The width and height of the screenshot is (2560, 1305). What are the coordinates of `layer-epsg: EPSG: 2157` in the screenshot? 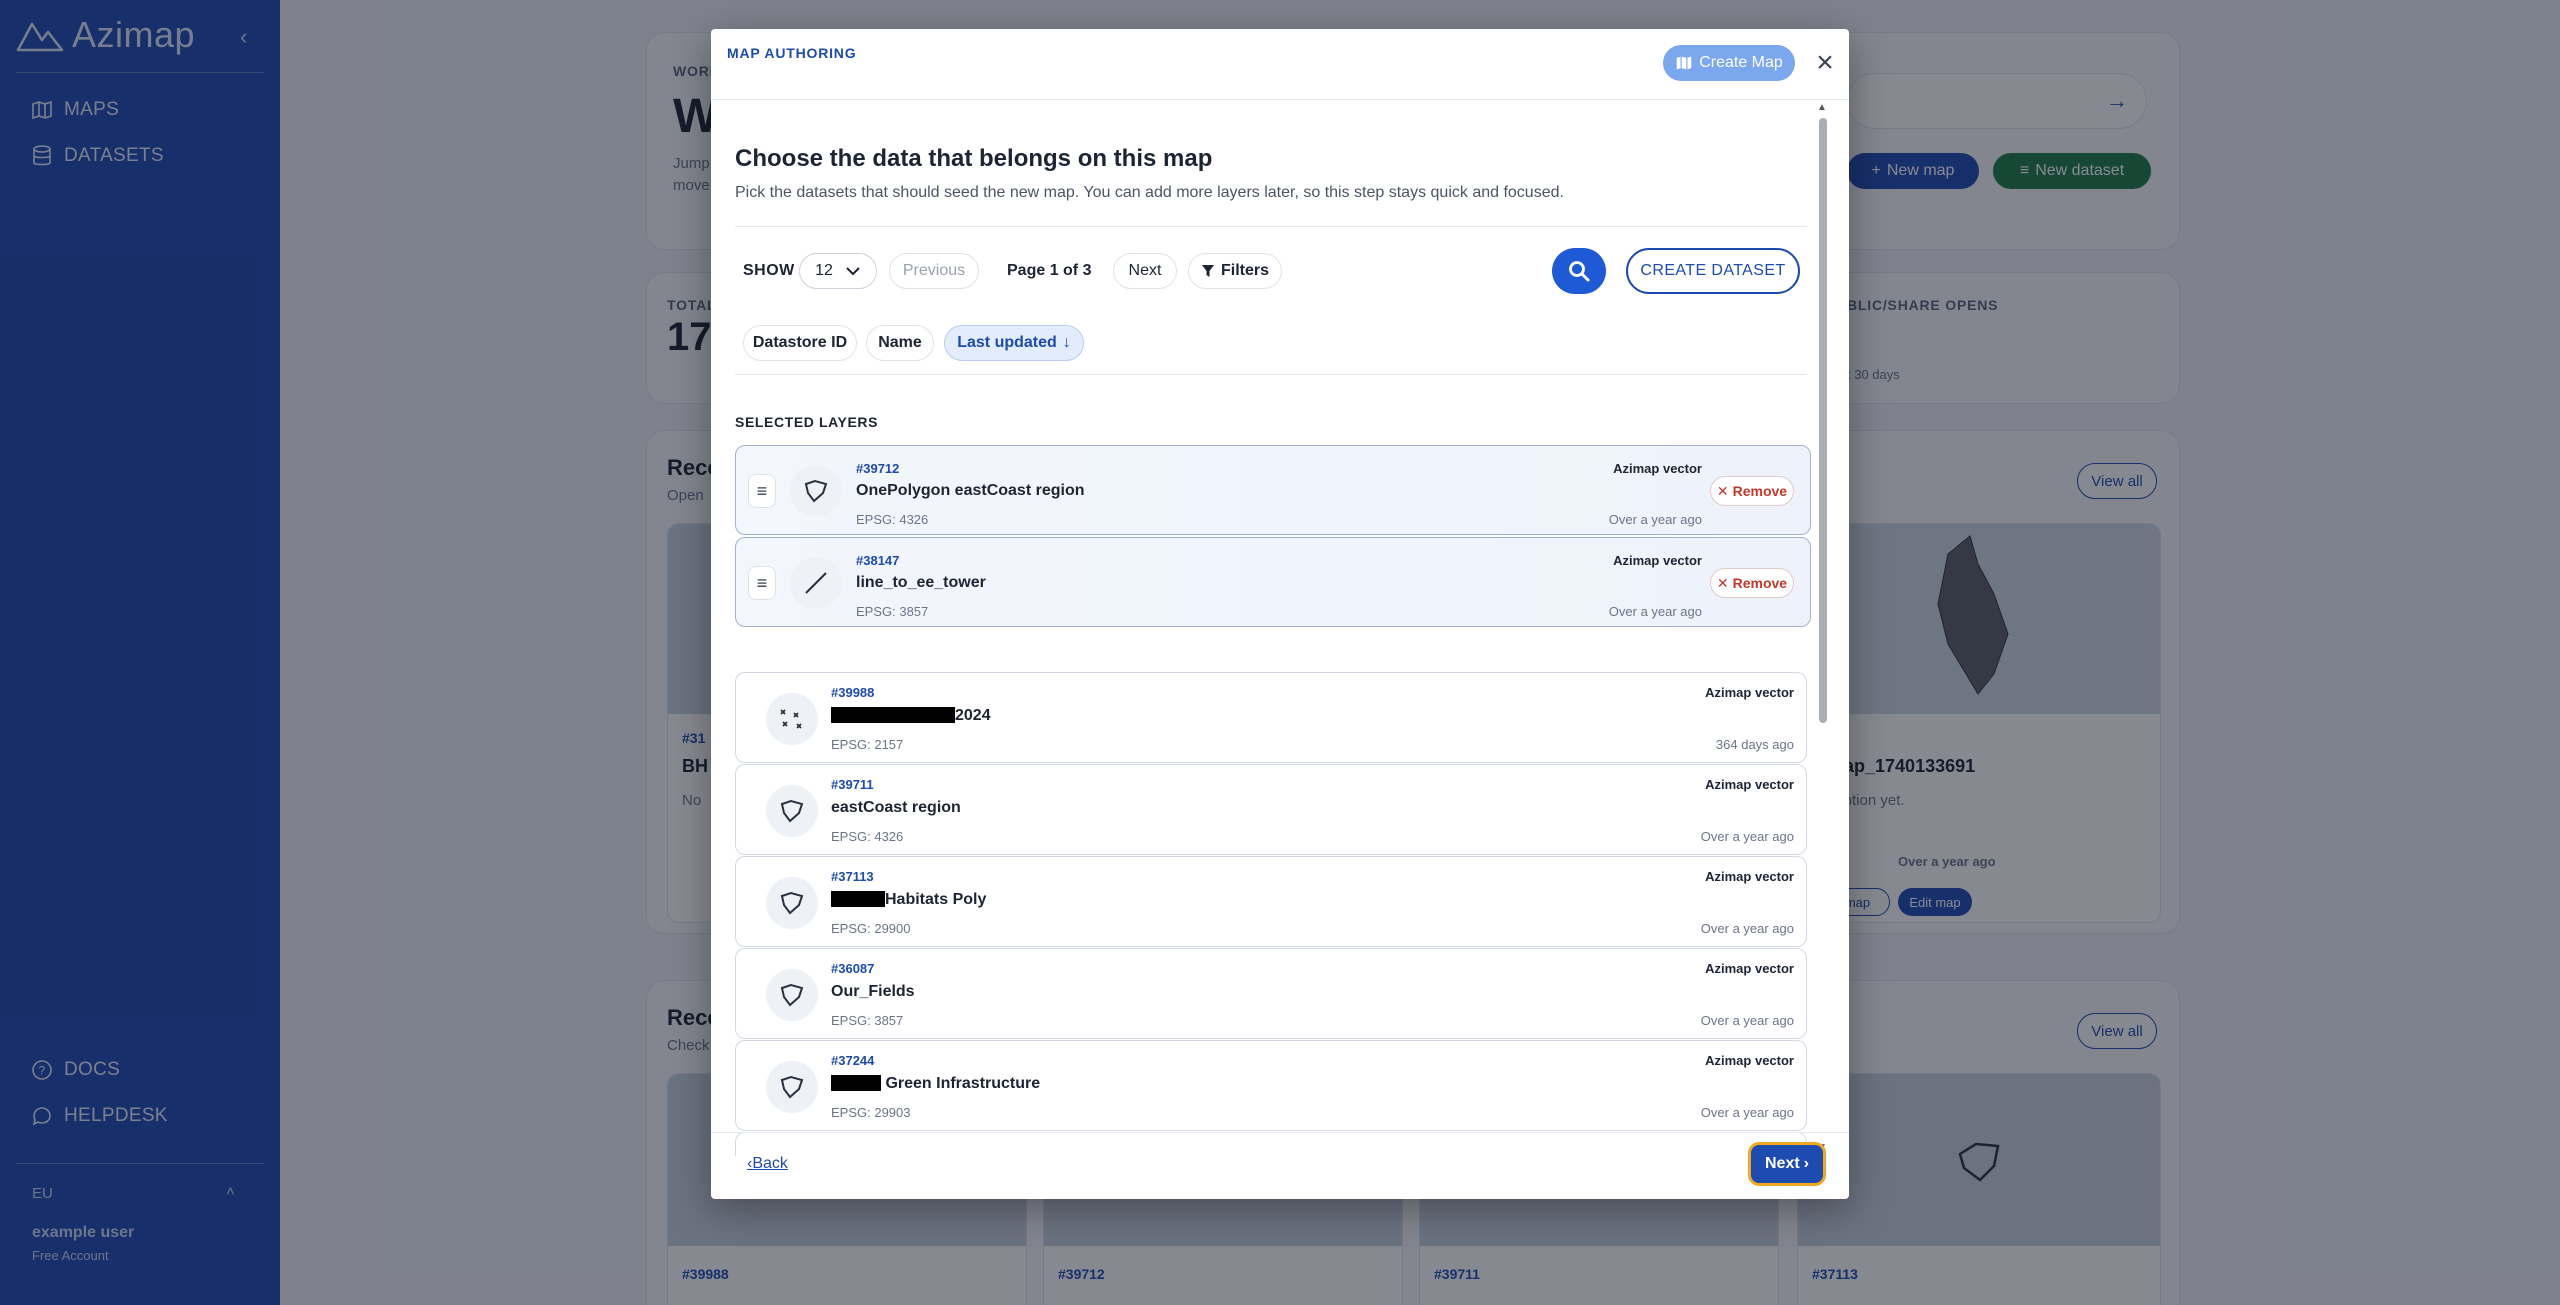 It's located at (867, 744).